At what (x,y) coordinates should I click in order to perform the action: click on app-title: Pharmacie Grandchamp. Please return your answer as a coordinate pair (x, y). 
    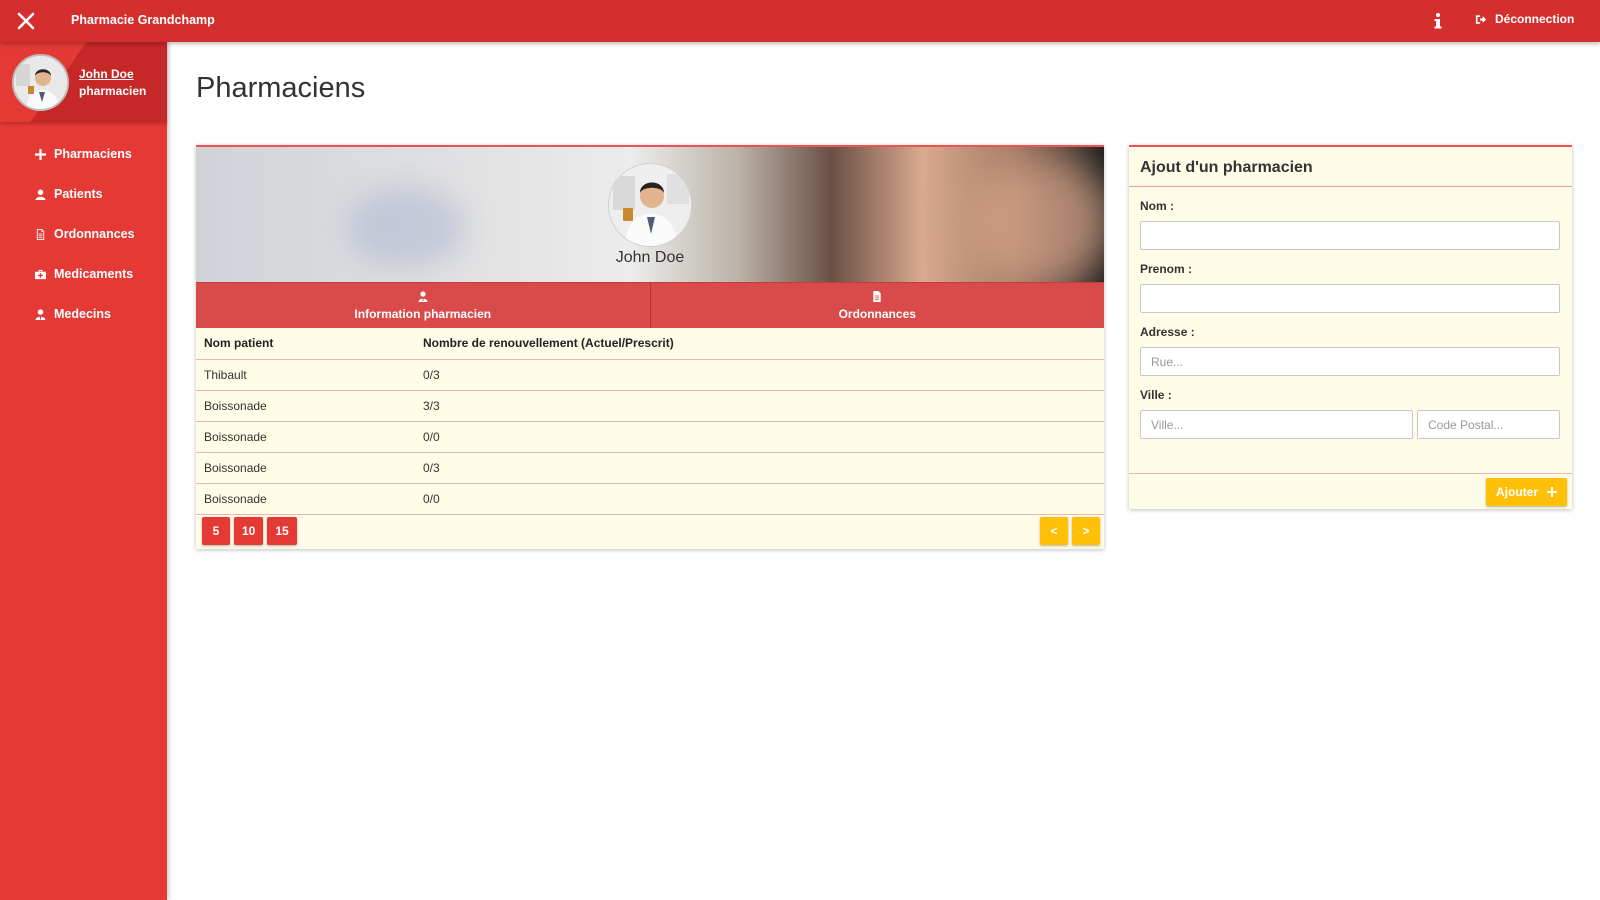
    Looking at the image, I should click on (143, 20).